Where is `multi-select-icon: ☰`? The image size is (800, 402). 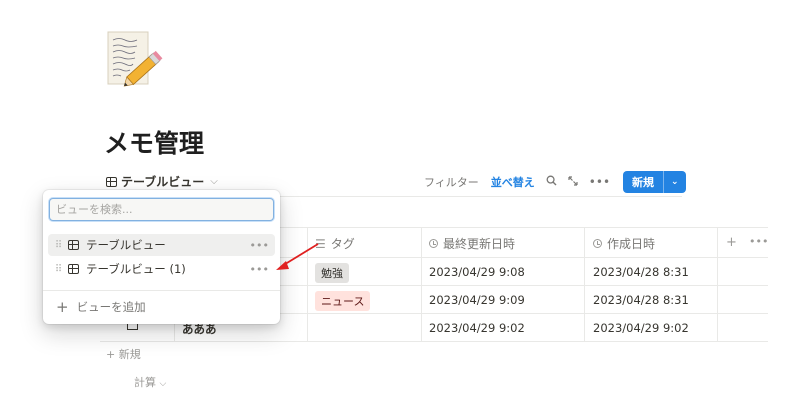 multi-select-icon: ☰ is located at coordinates (320, 243).